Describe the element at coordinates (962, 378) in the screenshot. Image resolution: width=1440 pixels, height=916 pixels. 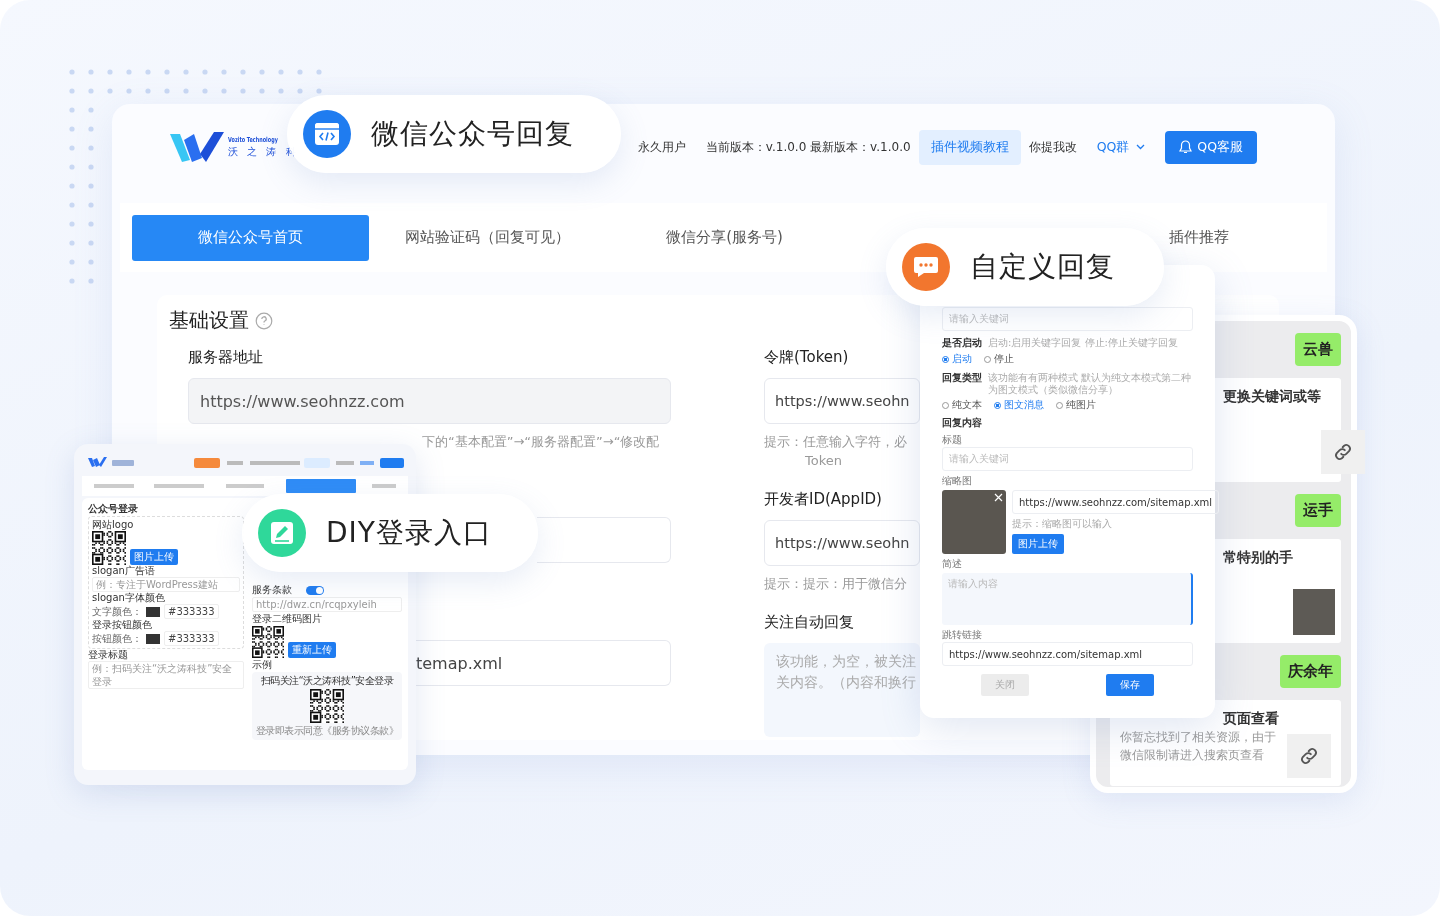
I see `field-label: 回复类型` at that location.